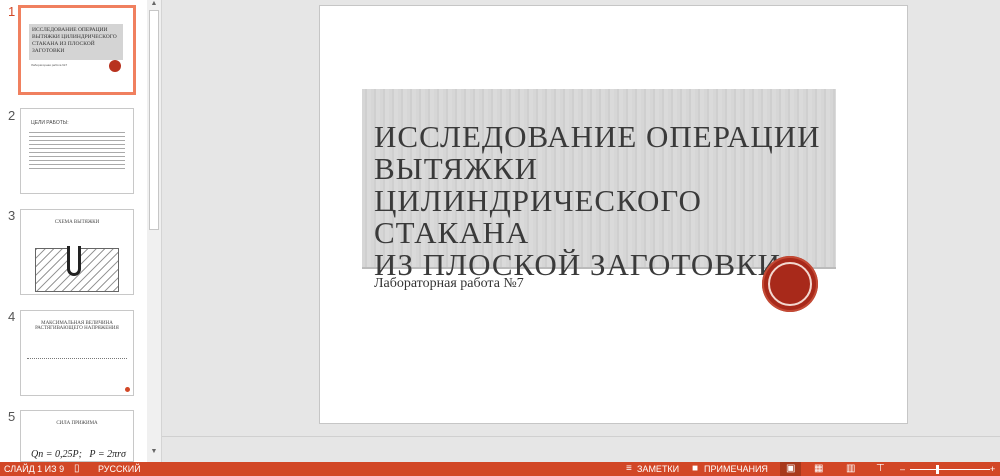 The height and width of the screenshot is (476, 1000). Describe the element at coordinates (154, 231) in the screenshot. I see `thumbnail-scrollbar: ▲ ▼` at that location.